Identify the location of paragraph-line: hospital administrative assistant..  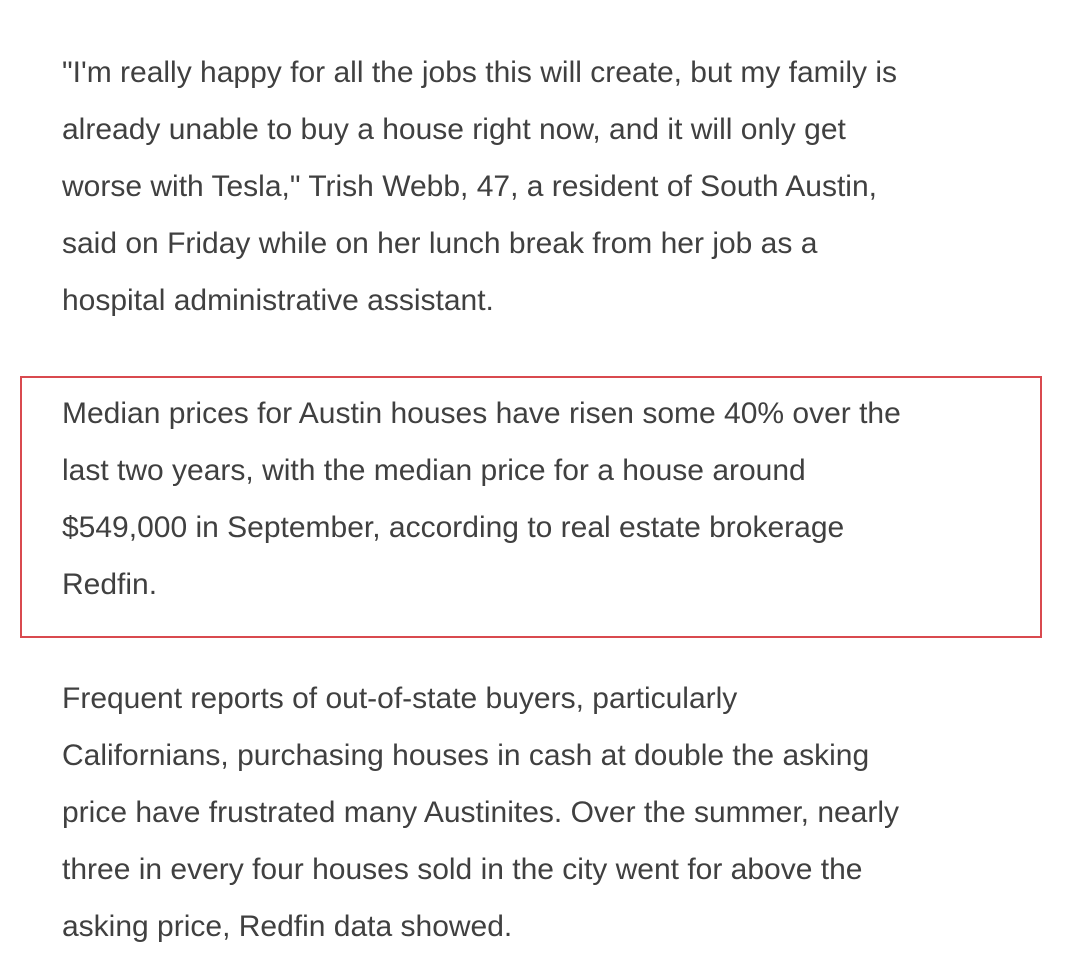
(278, 300).